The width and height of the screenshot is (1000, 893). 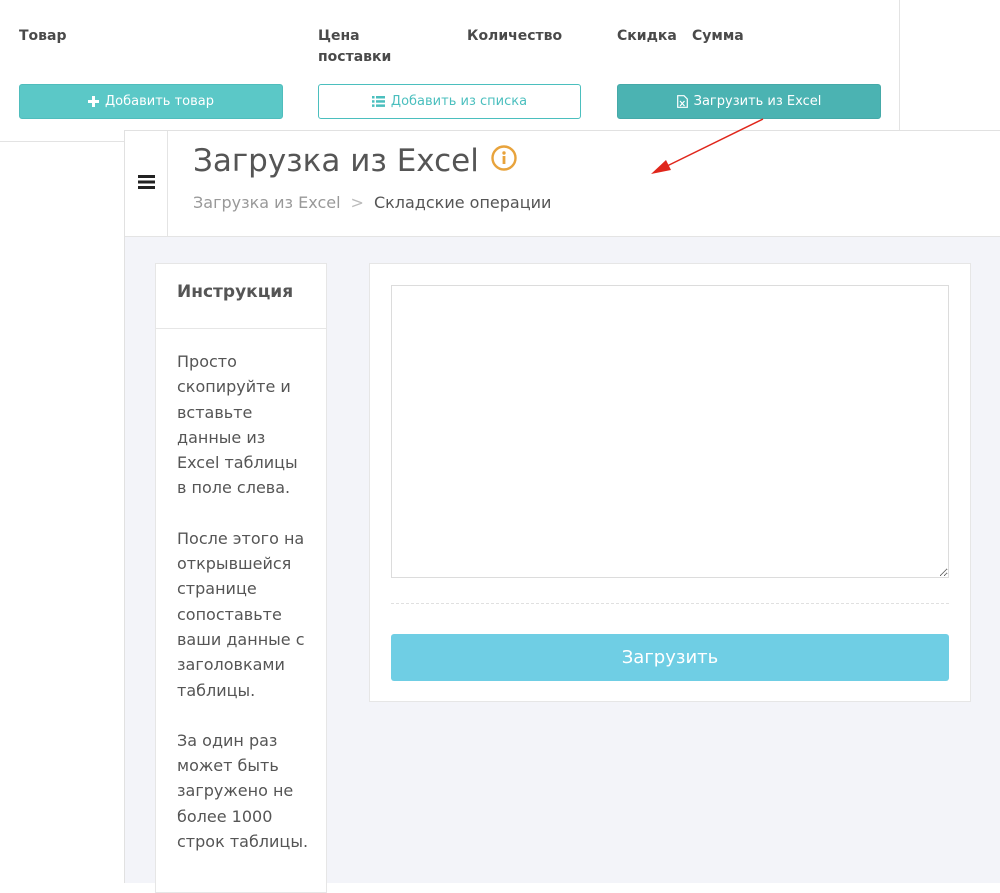 What do you see at coordinates (355, 46) in the screenshot?
I see `column-header-supply-price: Цена поставки` at bounding box center [355, 46].